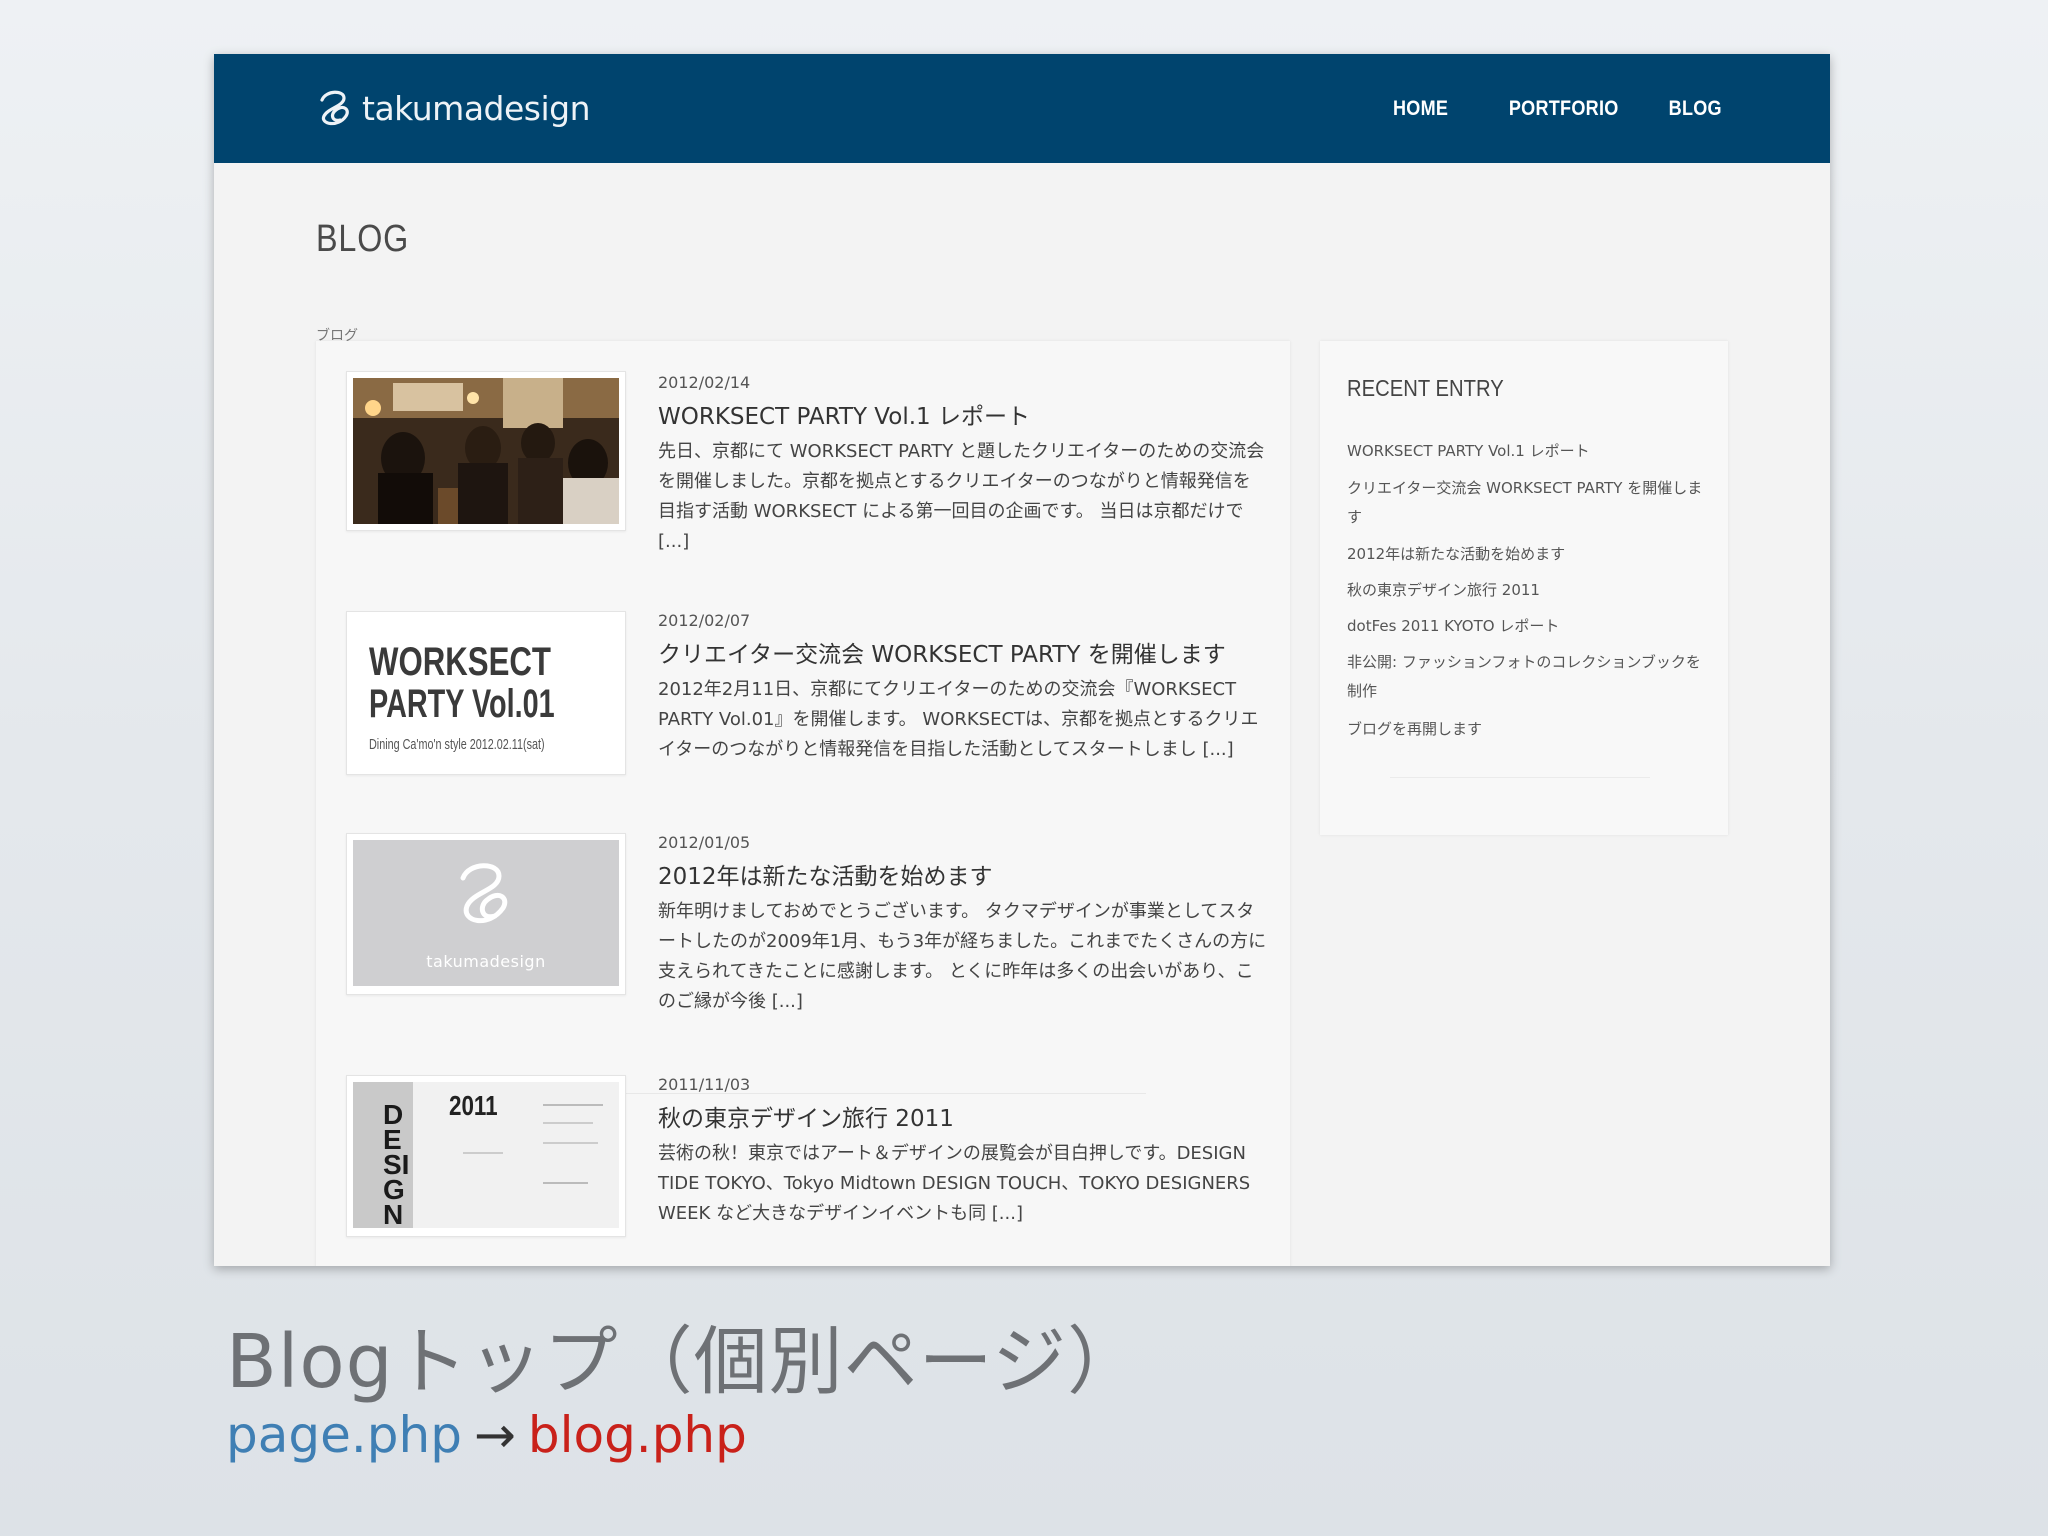 This screenshot has height=1536, width=2048. I want to click on poster-year: 2011, so click(473, 1105).